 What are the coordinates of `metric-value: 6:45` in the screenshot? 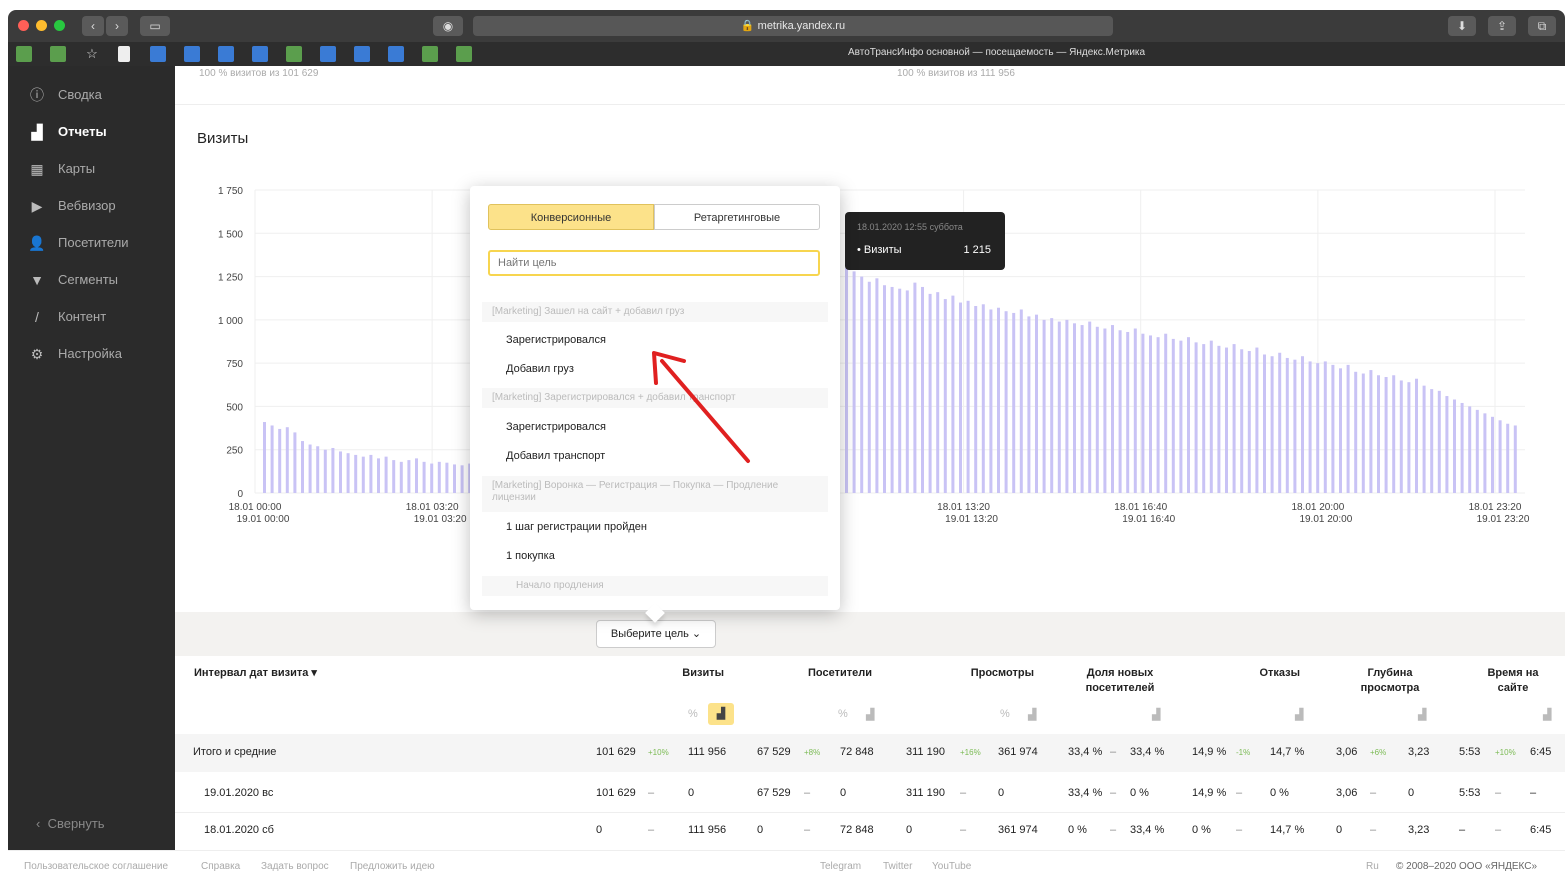 It's located at (1541, 830).